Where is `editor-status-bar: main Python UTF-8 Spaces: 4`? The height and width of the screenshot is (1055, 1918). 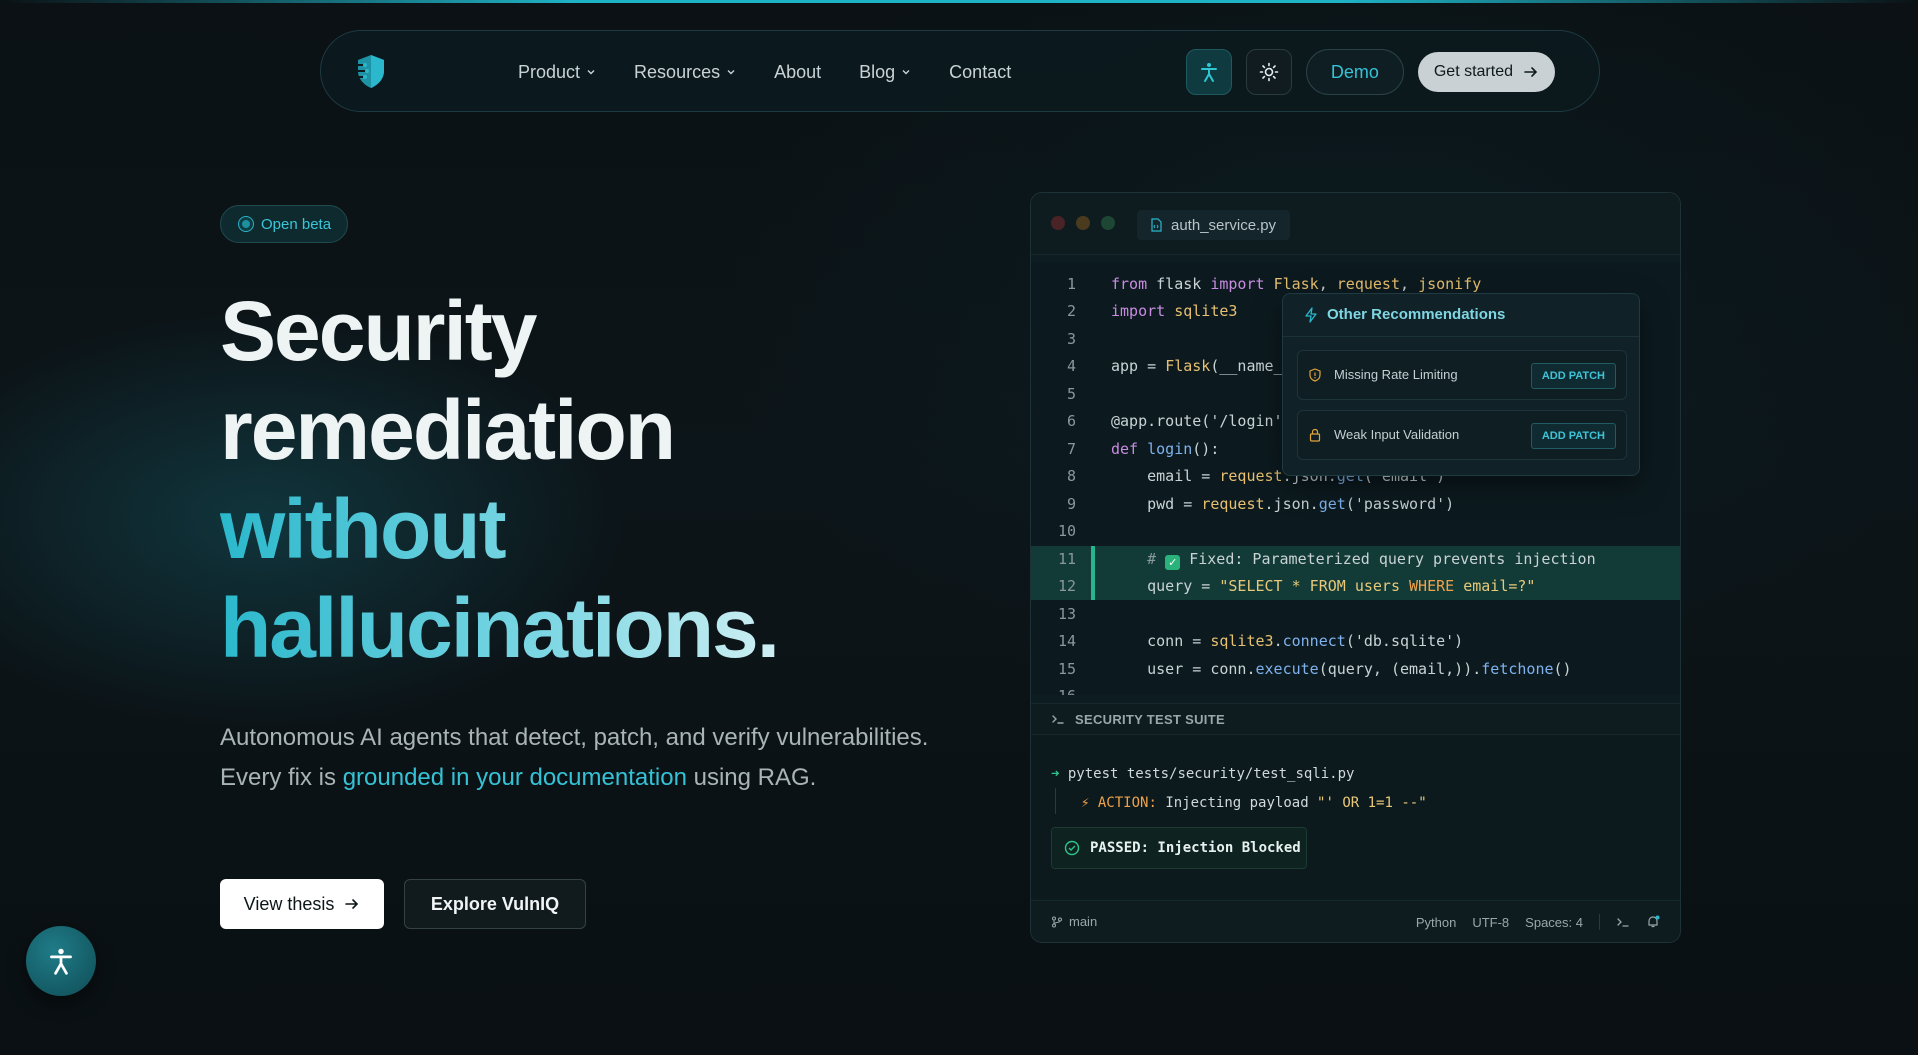
editor-status-bar: main Python UTF-8 Spaces: 4 is located at coordinates (1355, 921).